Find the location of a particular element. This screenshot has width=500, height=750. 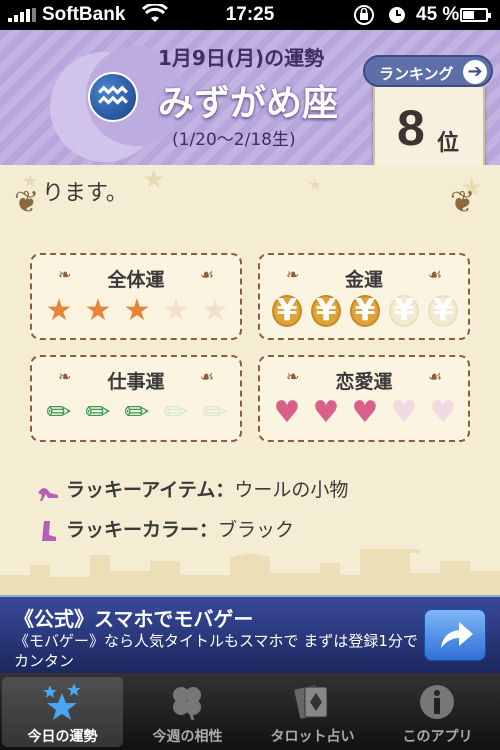

ad-open-button is located at coordinates (455, 635).